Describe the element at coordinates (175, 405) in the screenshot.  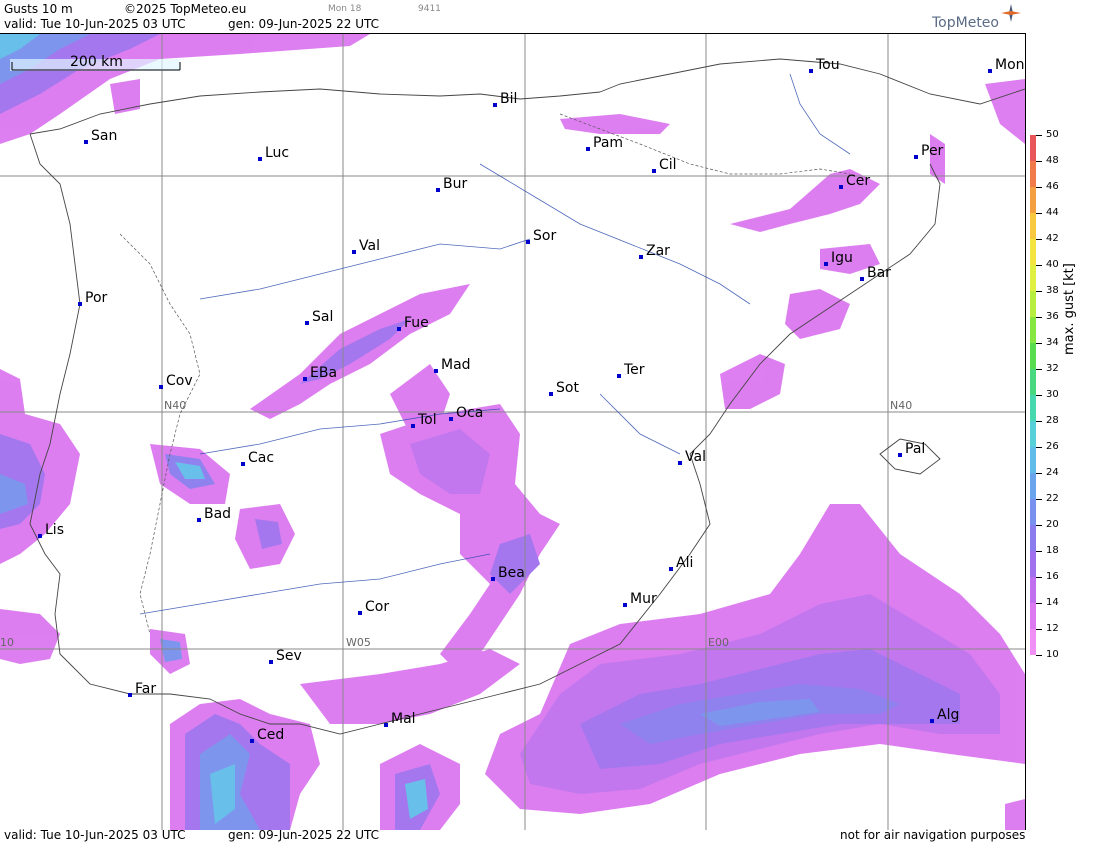
I see `grid-label-n40-west: N40` at that location.